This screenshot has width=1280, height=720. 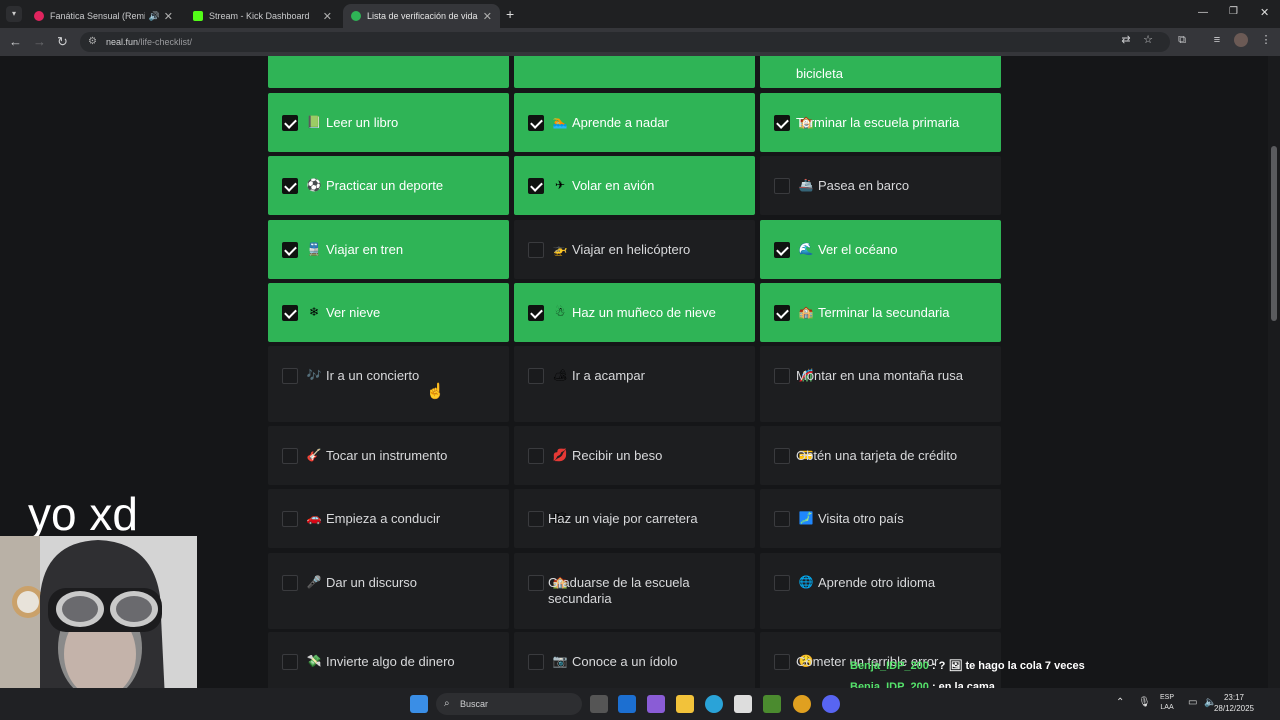 What do you see at coordinates (634, 249) in the screenshot?
I see `checklist-item: 🚁 Viajar en helicóptero` at bounding box center [634, 249].